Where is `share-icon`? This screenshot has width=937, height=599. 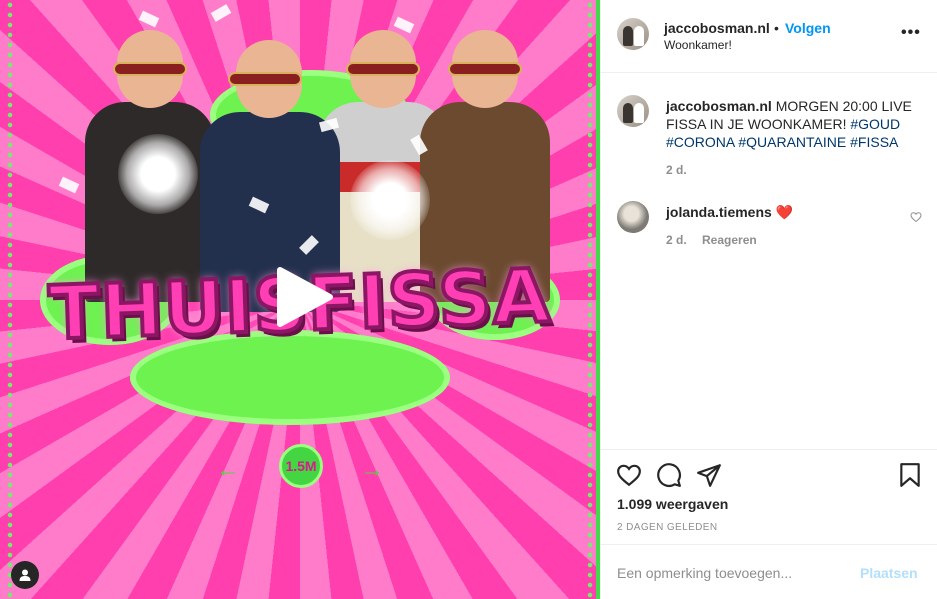 share-icon is located at coordinates (709, 475).